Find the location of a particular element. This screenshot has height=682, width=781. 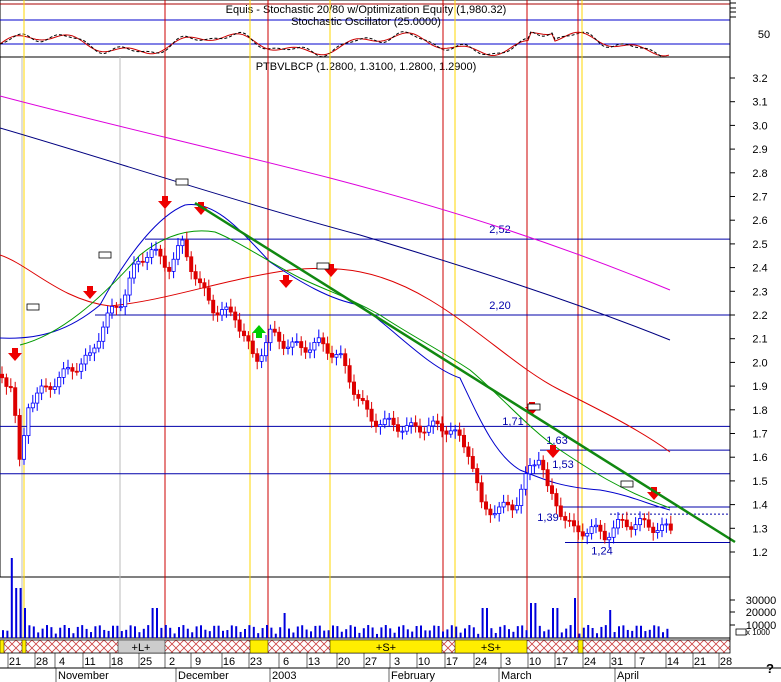

help-question-mark: ? is located at coordinates (770, 668).